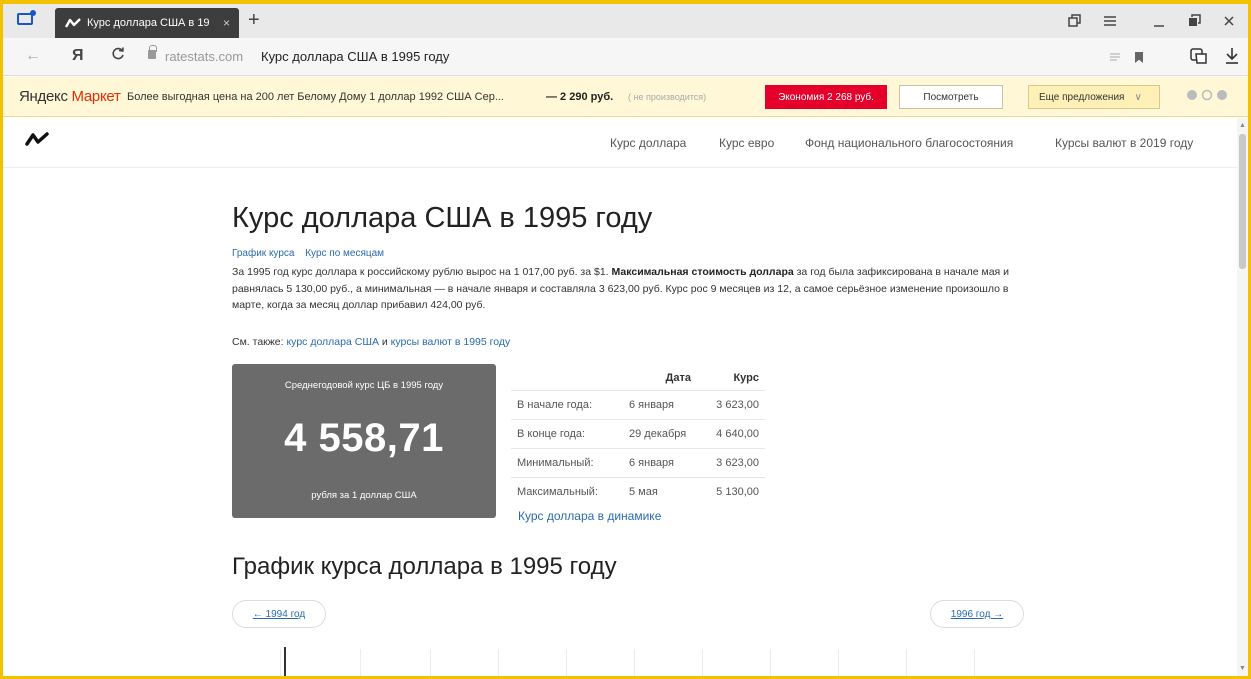 This screenshot has height=679, width=1251. Describe the element at coordinates (70, 96) in the screenshot. I see `yandex-market-logo: Яндекс Маркет` at that location.